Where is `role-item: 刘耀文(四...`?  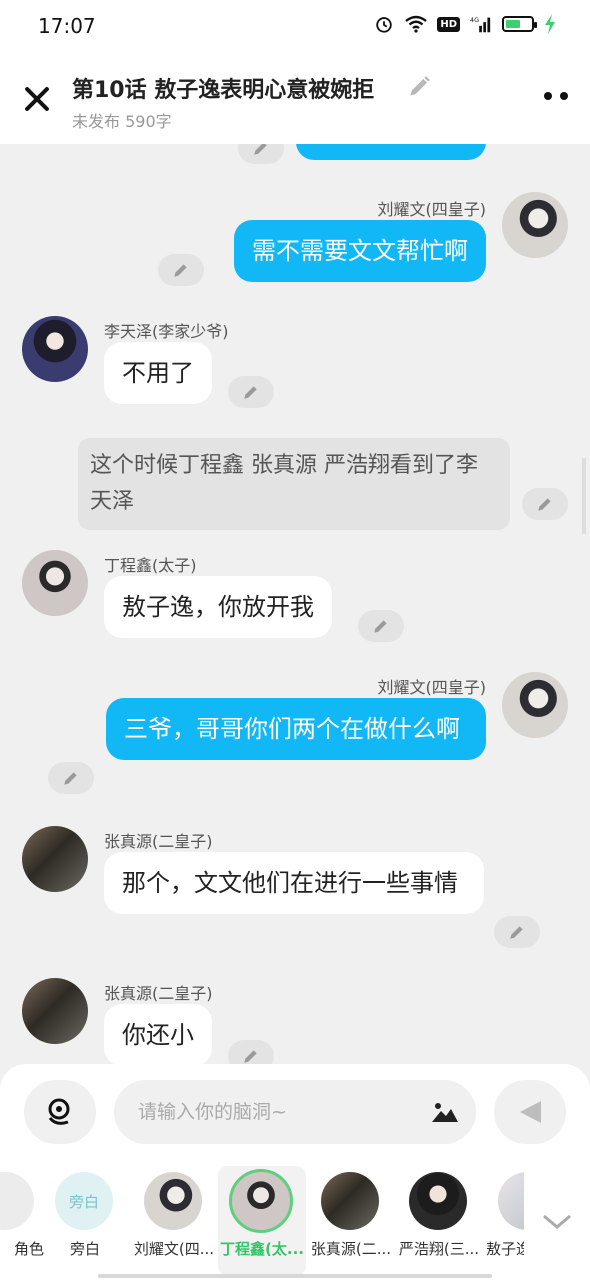
role-item: 刘耀文(四... is located at coordinates (174, 1221).